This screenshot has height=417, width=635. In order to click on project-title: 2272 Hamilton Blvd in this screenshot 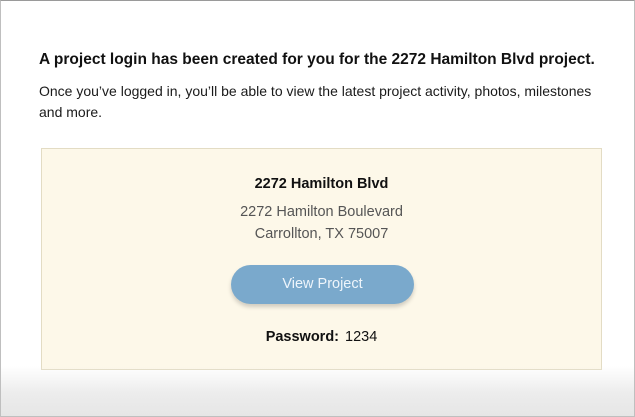, I will do `click(321, 184)`.